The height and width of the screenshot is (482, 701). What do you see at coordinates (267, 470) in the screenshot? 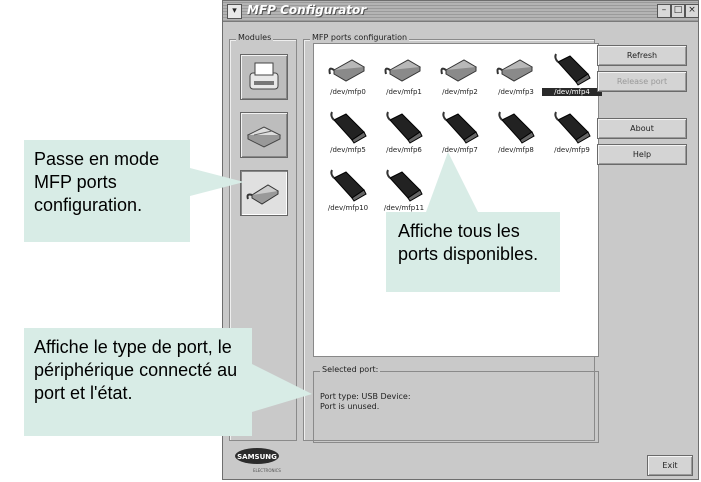
I see `logo-sub: ELECTRONICS` at bounding box center [267, 470].